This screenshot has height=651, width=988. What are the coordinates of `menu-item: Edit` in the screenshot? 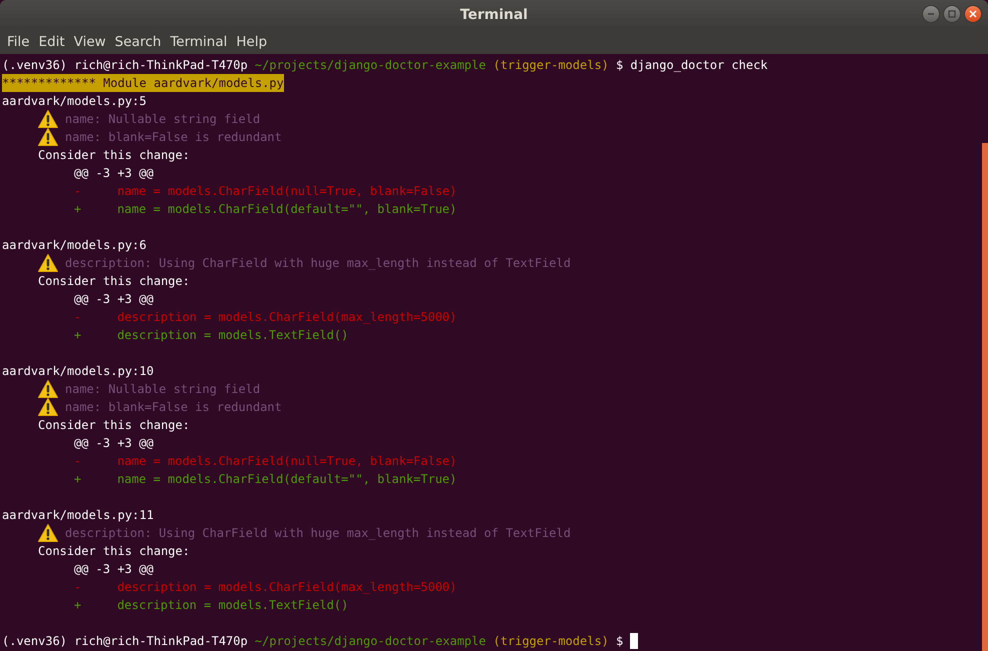 It's located at (51, 42).